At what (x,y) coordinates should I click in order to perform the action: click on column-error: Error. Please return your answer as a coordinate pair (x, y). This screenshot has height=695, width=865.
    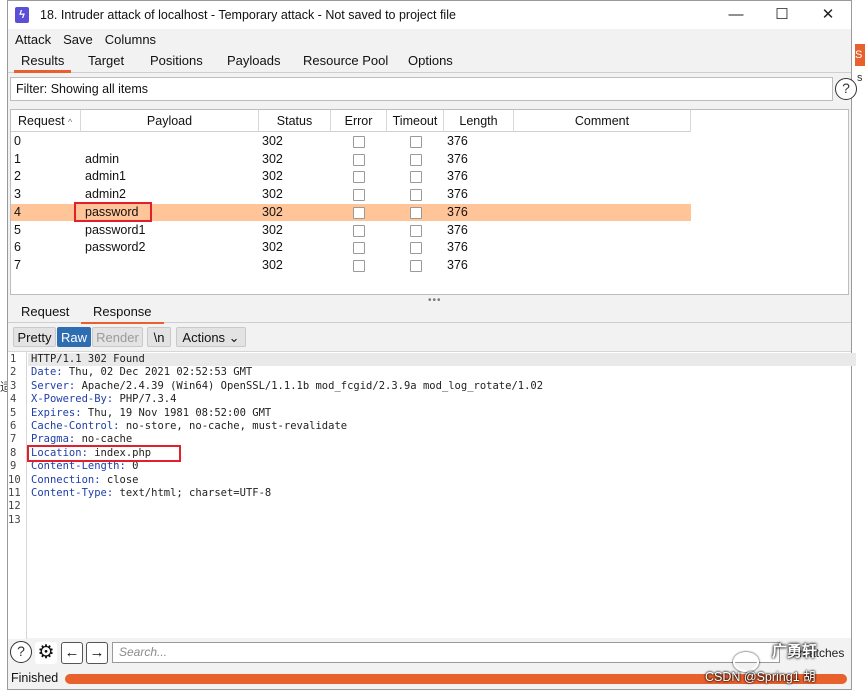
    Looking at the image, I should click on (359, 121).